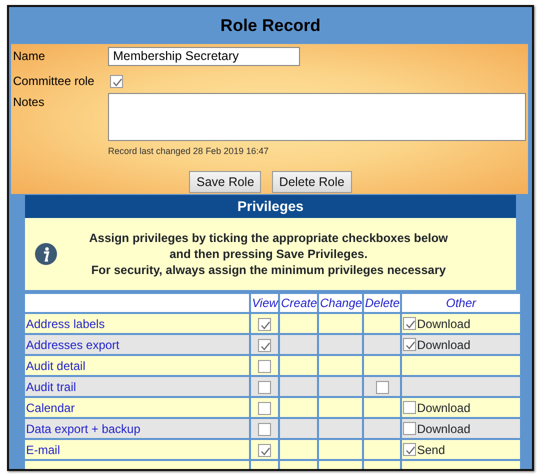  I want to click on field-label: Notes, so click(29, 102).